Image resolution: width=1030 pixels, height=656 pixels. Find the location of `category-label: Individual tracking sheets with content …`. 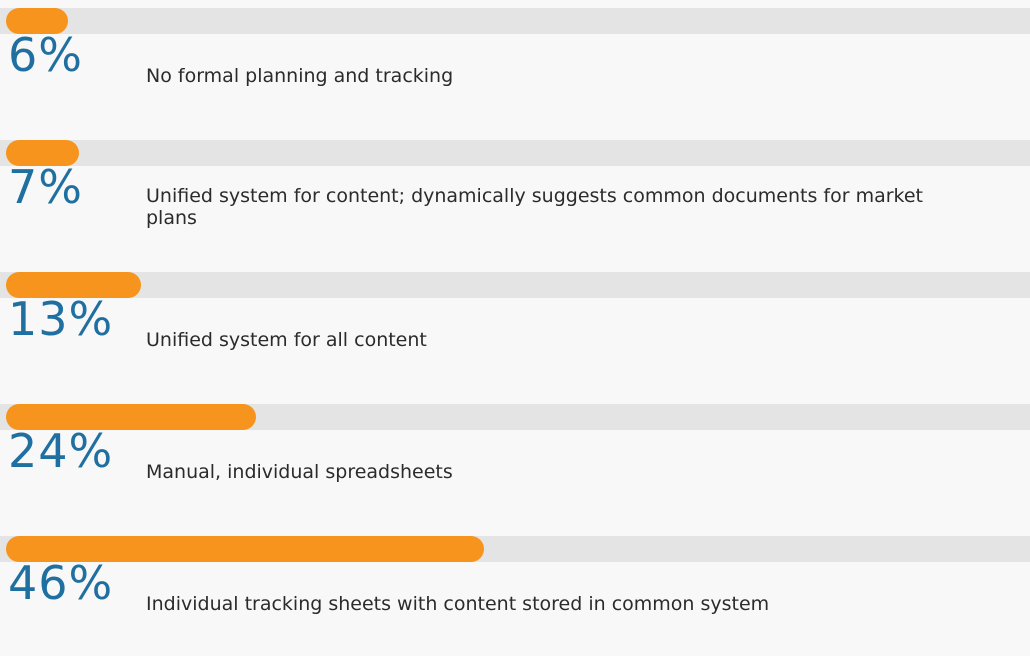

category-label: Individual tracking sheets with content … is located at coordinates (458, 604).